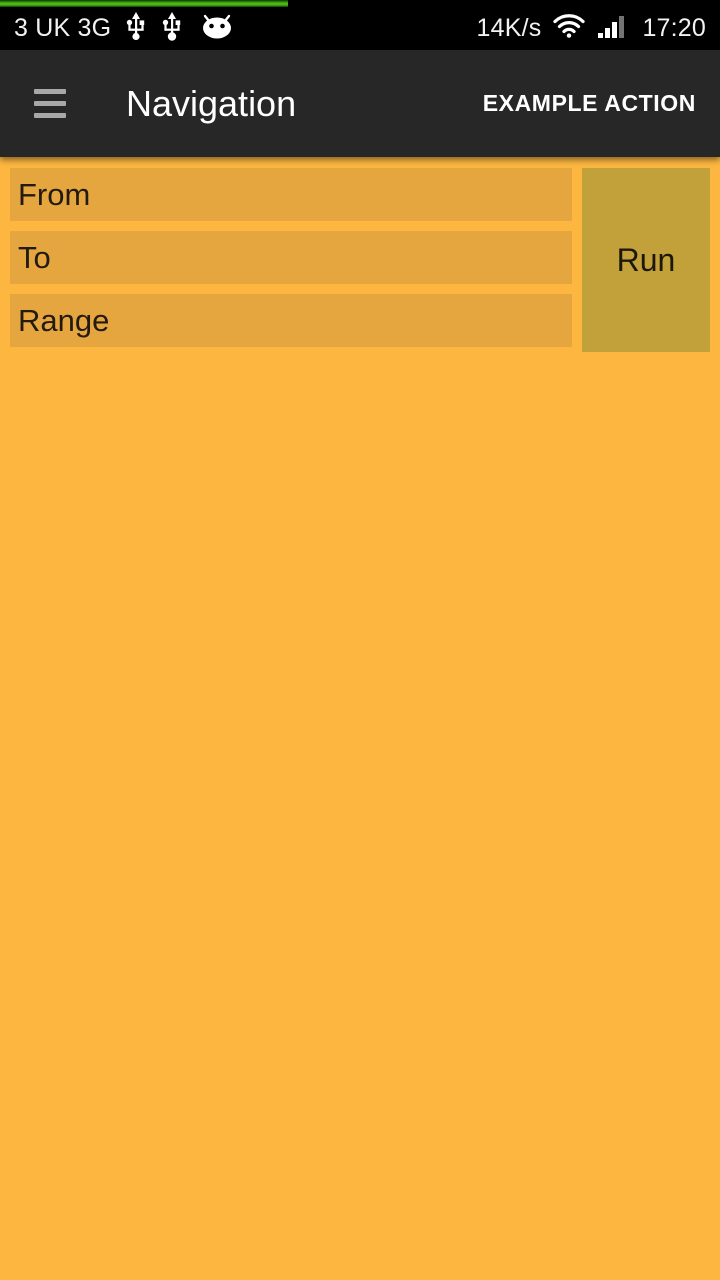 The image size is (720, 1280). I want to click on progress-bar-track, so click(360, 3).